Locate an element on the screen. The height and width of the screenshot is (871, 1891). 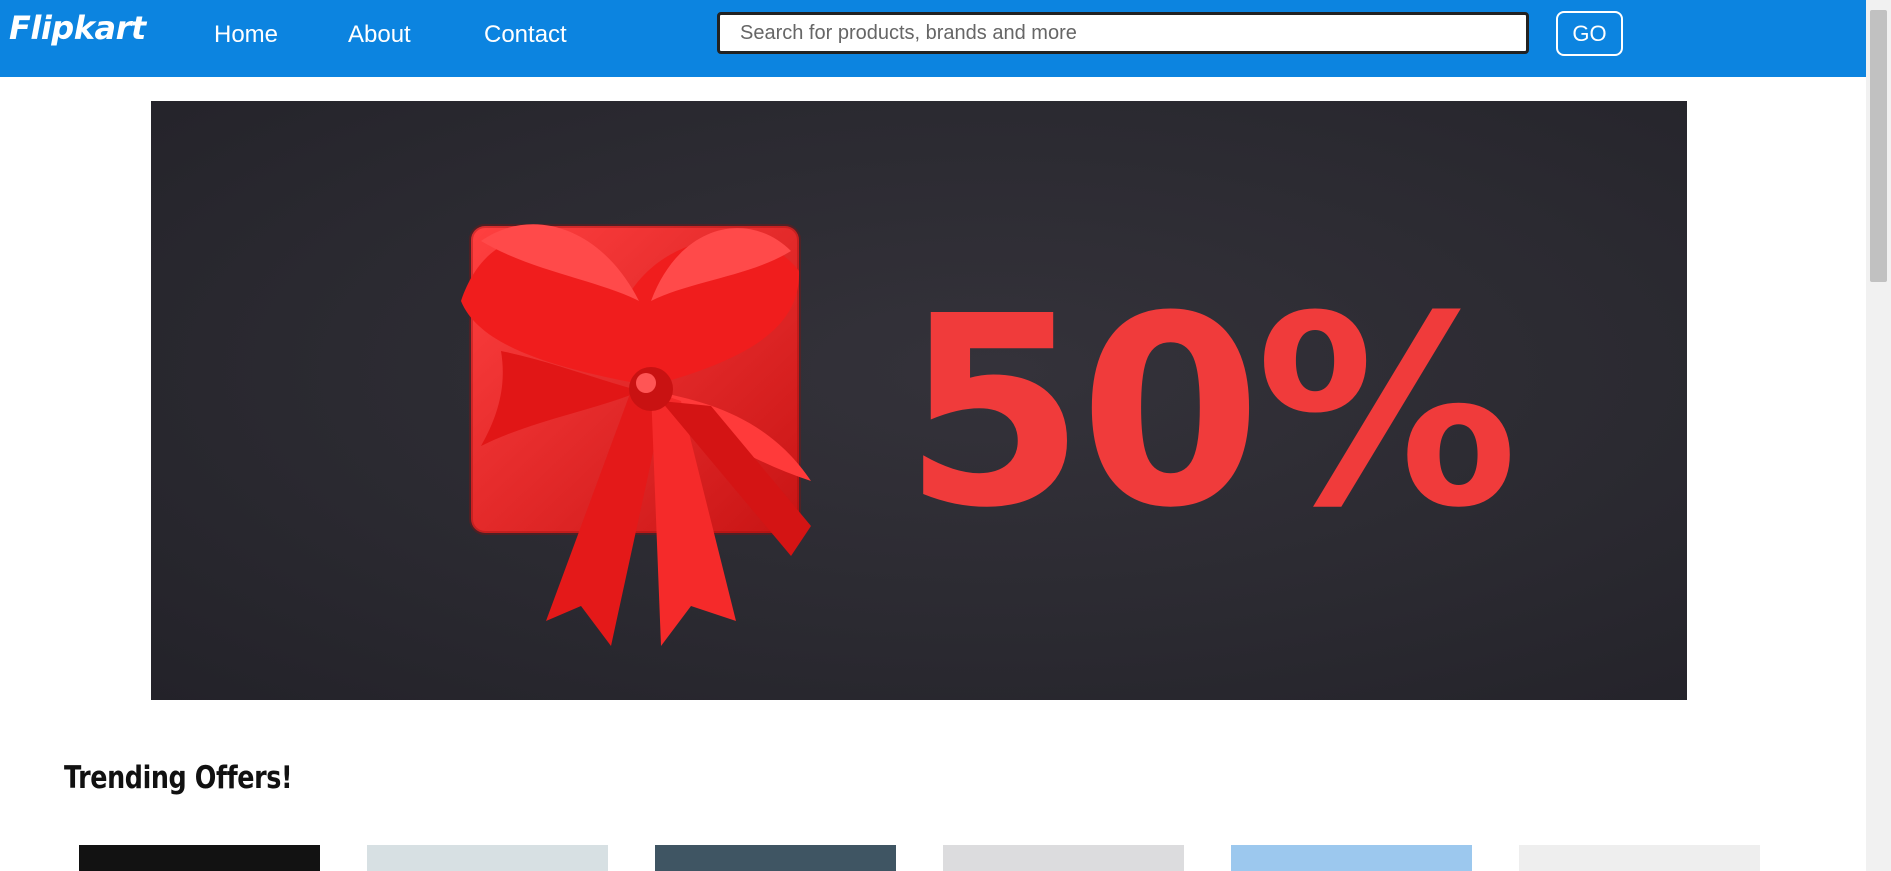
nav-link-about: About is located at coordinates (379, 35).